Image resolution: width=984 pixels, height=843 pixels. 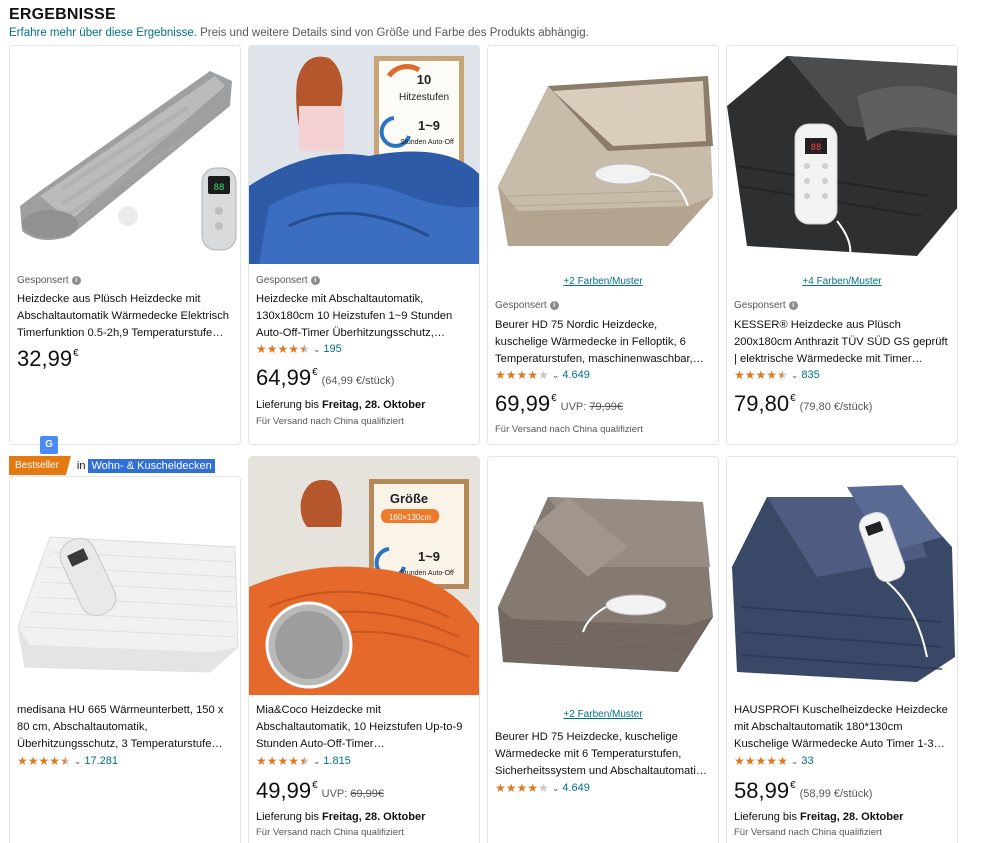 I want to click on results-heading: ERGEBNISSE, so click(x=62, y=14).